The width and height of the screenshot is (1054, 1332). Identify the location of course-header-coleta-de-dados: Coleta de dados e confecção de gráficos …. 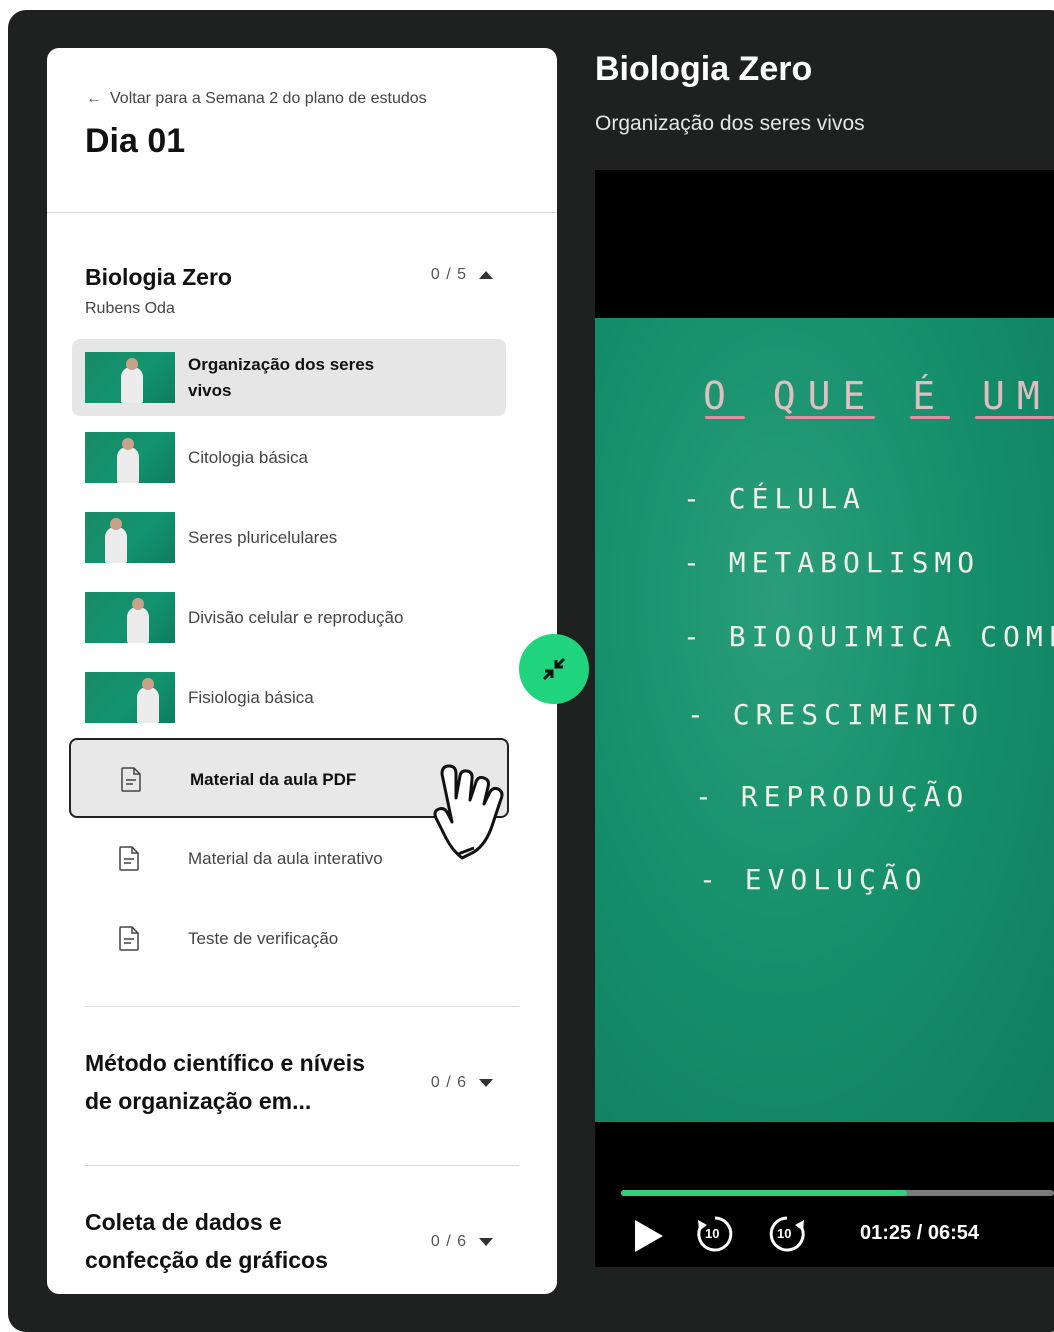
(302, 1241).